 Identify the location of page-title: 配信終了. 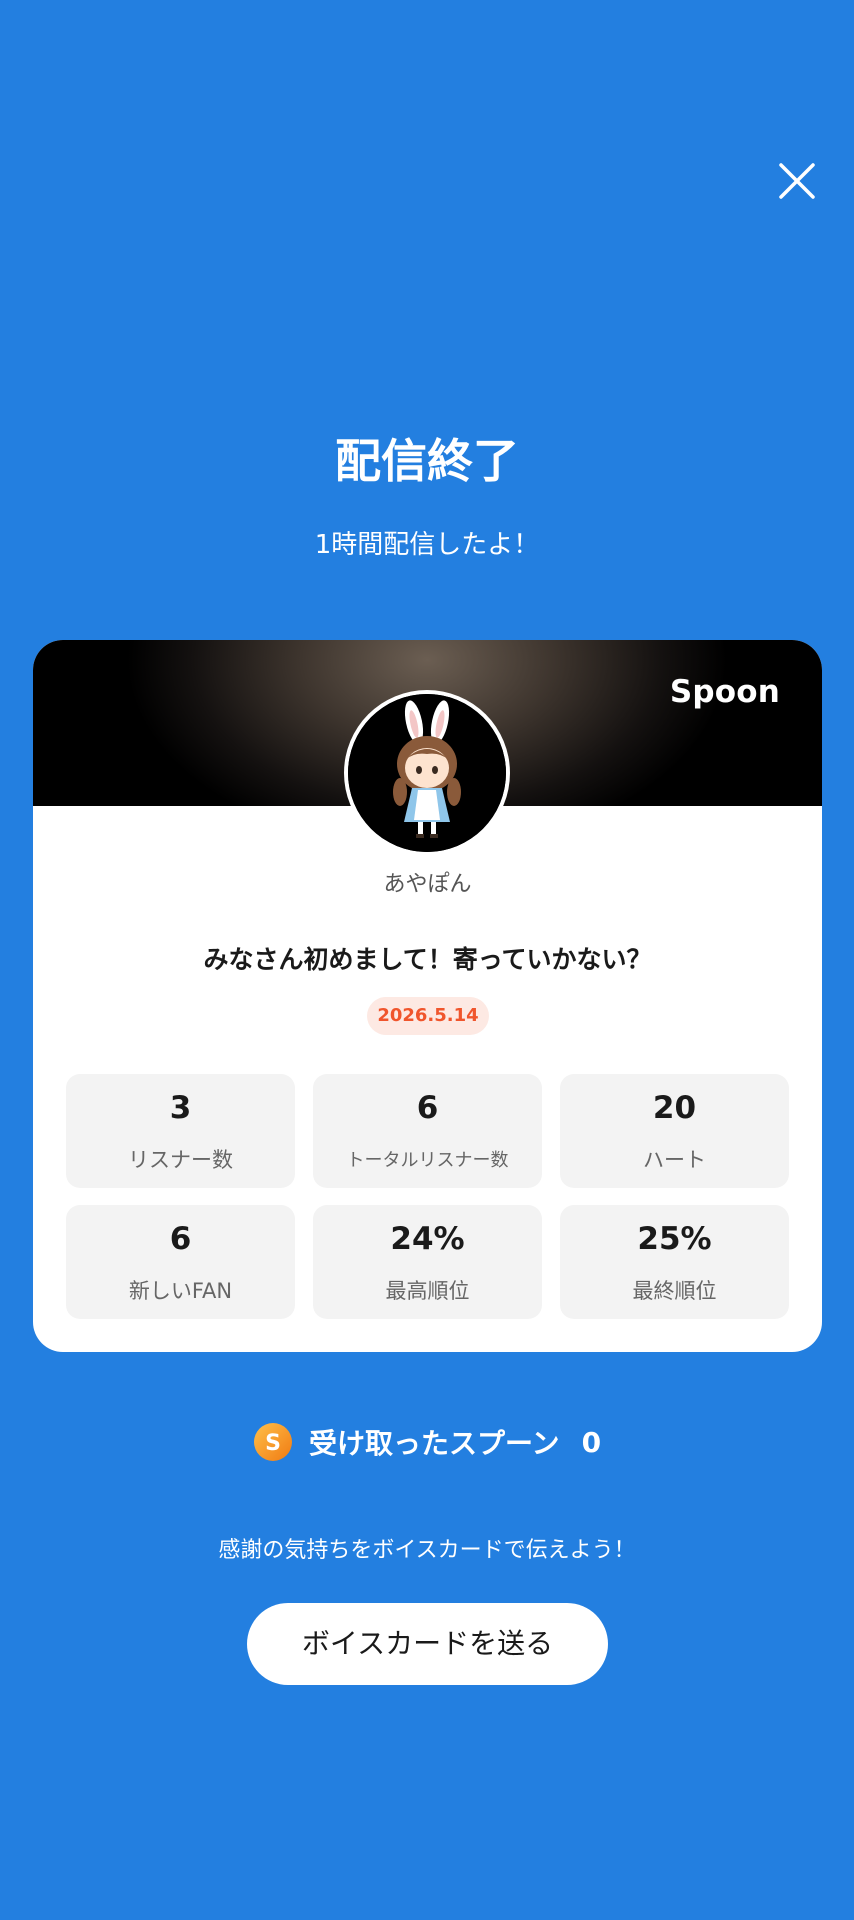
(427, 461).